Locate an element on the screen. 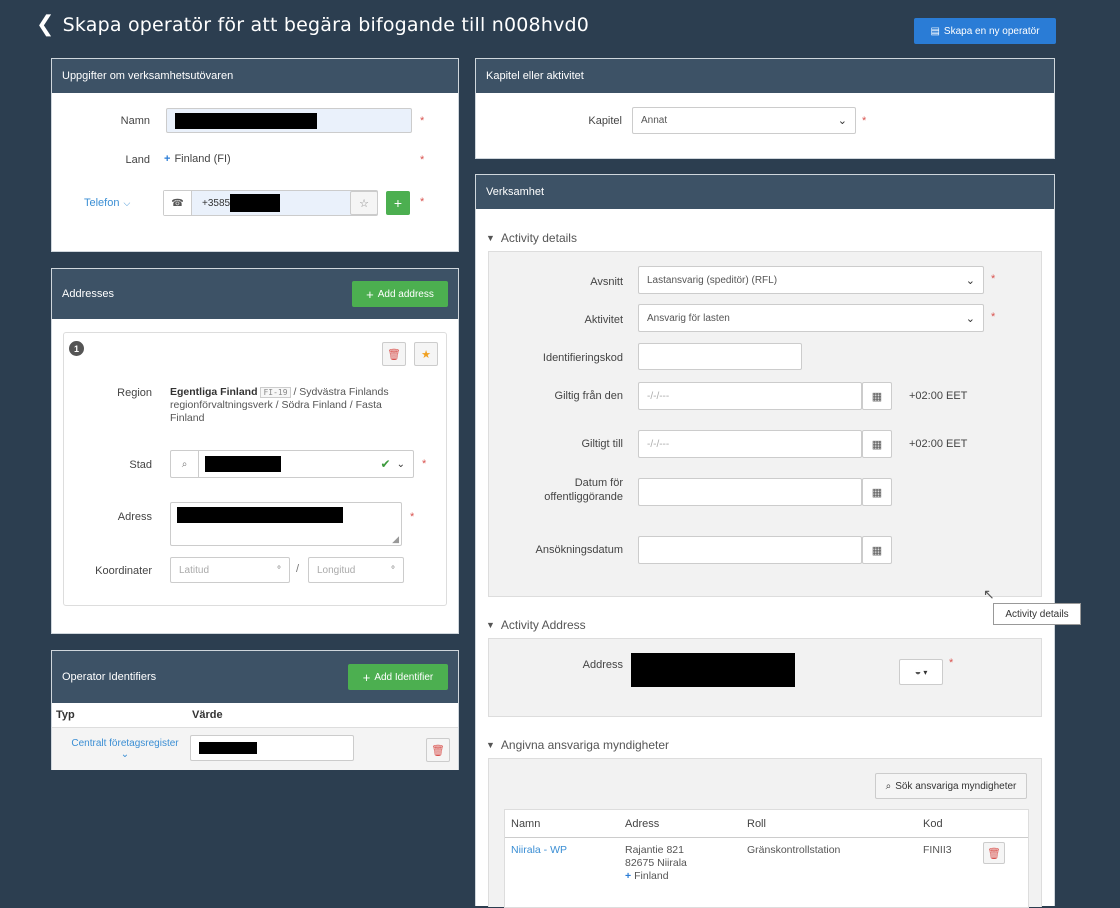 Image resolution: width=1120 pixels, height=908 pixels. trash-icon: 🗑 is located at coordinates (438, 750).